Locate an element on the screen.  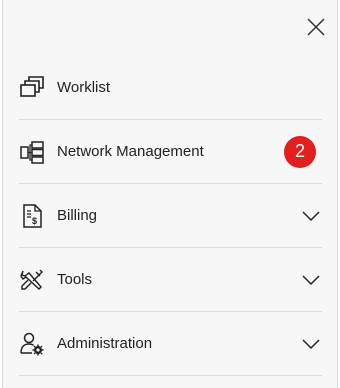
close-icon is located at coordinates (316, 27).